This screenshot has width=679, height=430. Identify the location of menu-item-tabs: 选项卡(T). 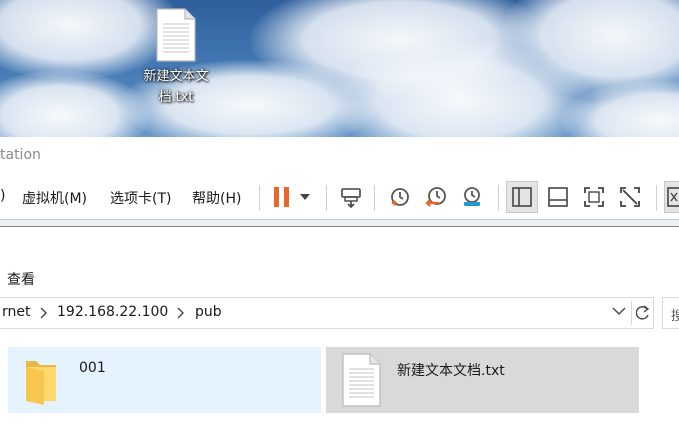
(140, 198).